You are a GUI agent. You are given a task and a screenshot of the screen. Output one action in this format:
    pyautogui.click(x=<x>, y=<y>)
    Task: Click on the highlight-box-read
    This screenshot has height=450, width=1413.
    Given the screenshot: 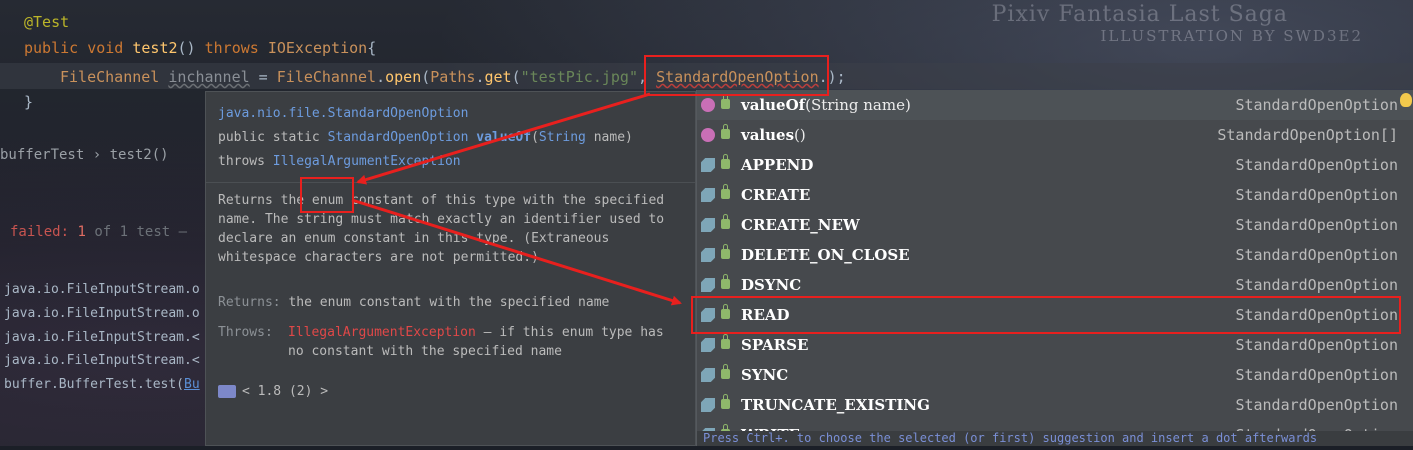 What is the action you would take?
    pyautogui.click(x=1046, y=315)
    